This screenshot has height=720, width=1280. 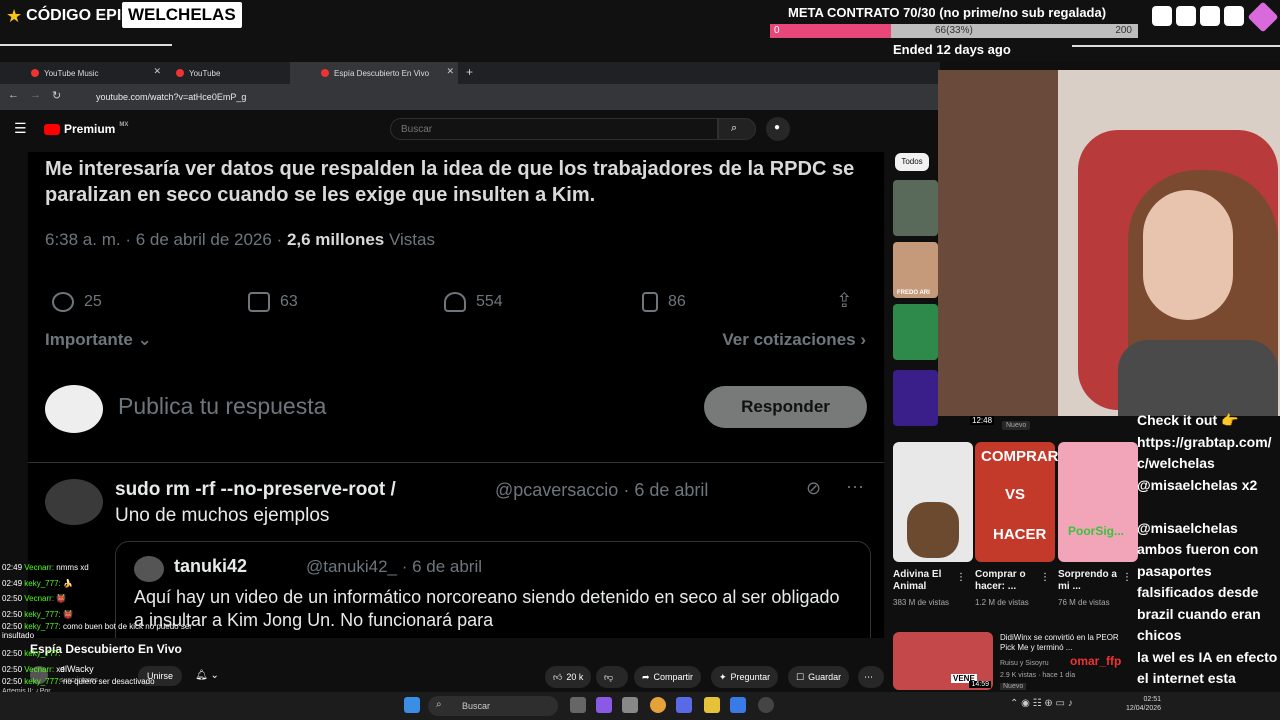 I want to click on taskbar-search: ⌕ Buscar, so click(x=493, y=706).